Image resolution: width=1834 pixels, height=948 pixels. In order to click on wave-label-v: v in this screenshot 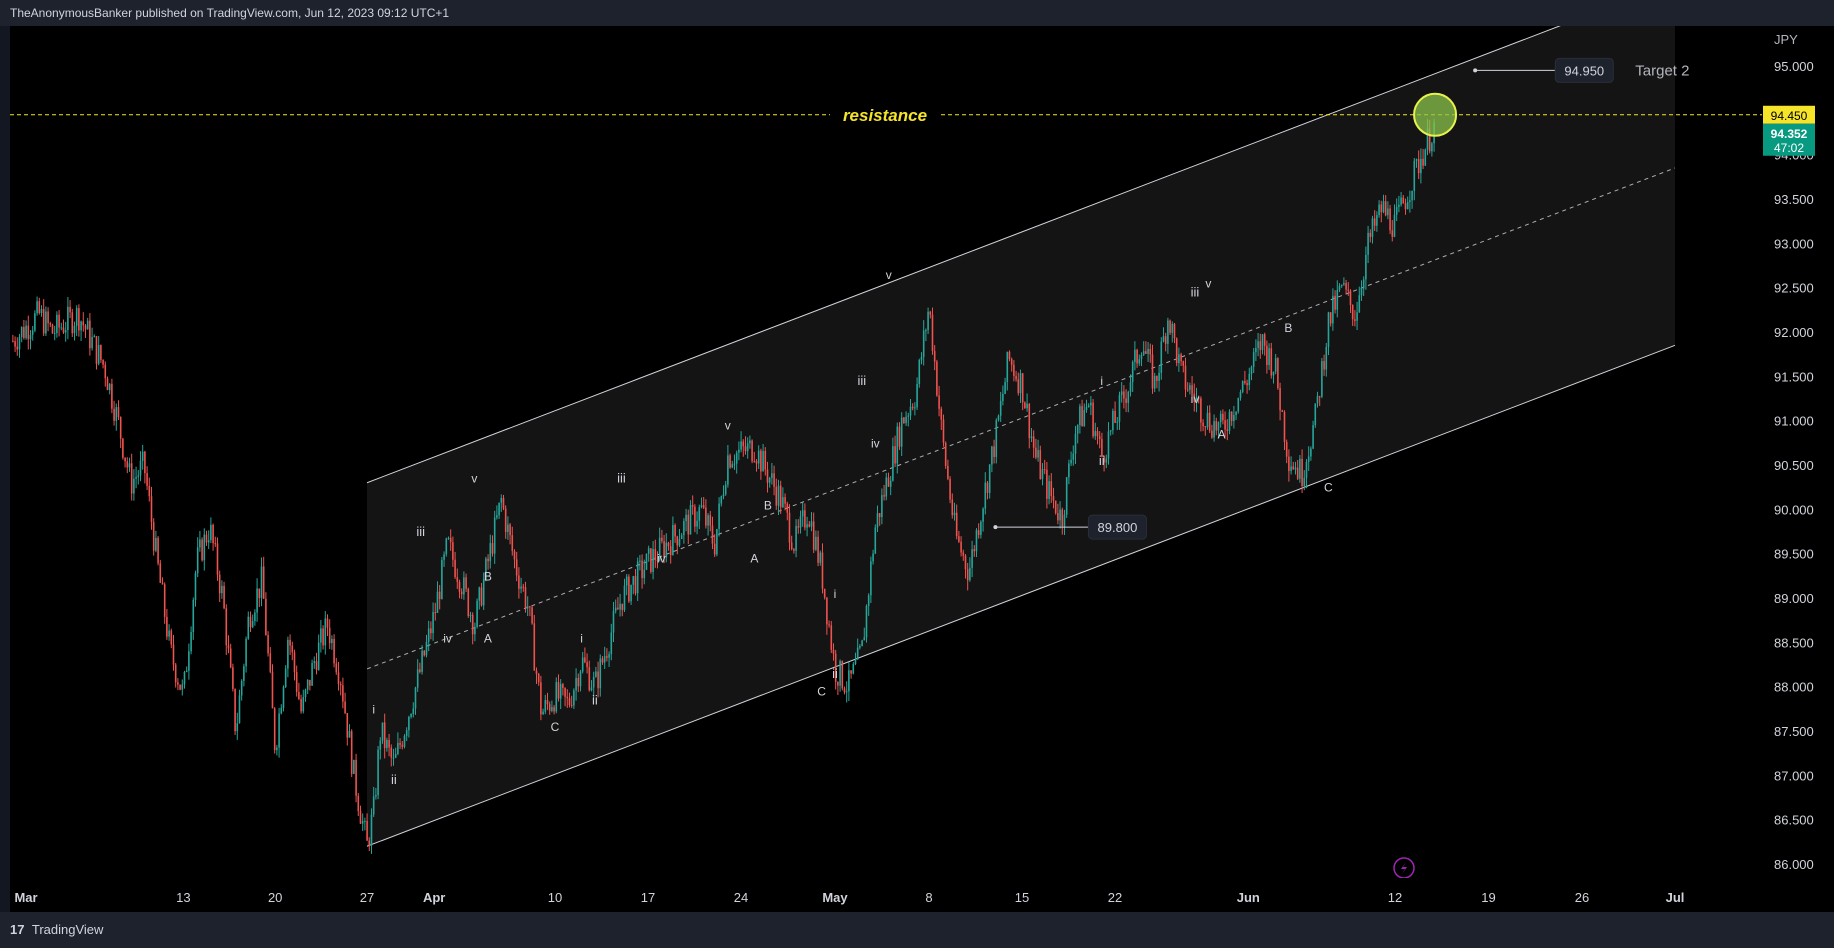, I will do `click(728, 426)`.